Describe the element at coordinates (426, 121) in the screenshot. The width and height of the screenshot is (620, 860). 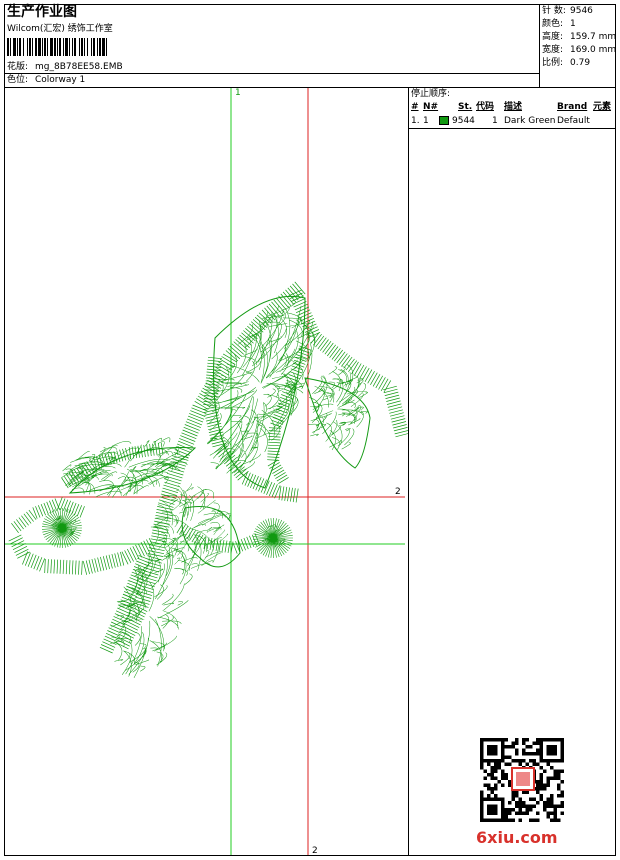
I see `row-needle: 1` at that location.